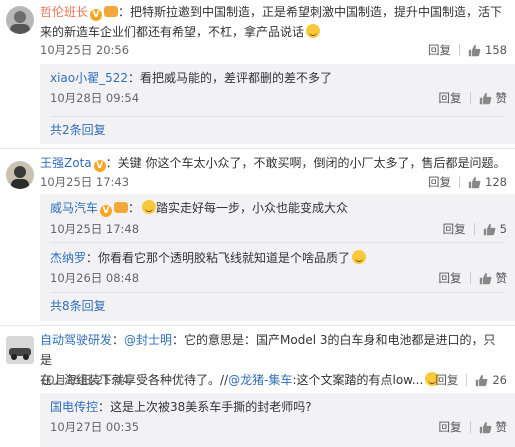  I want to click on like-button: 5, so click(495, 229).